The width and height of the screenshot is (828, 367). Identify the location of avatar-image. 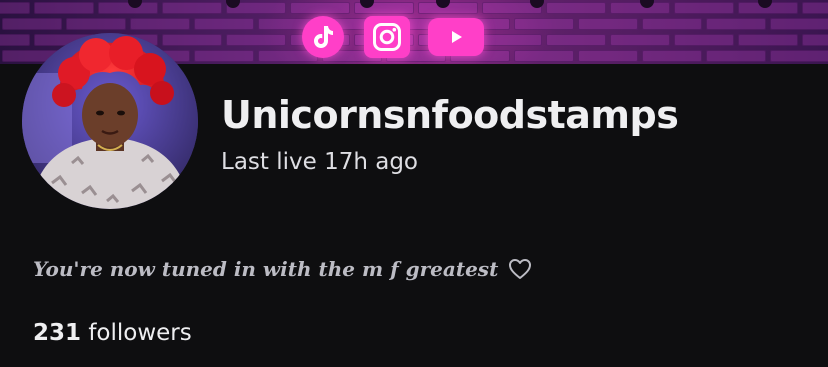
(110, 121).